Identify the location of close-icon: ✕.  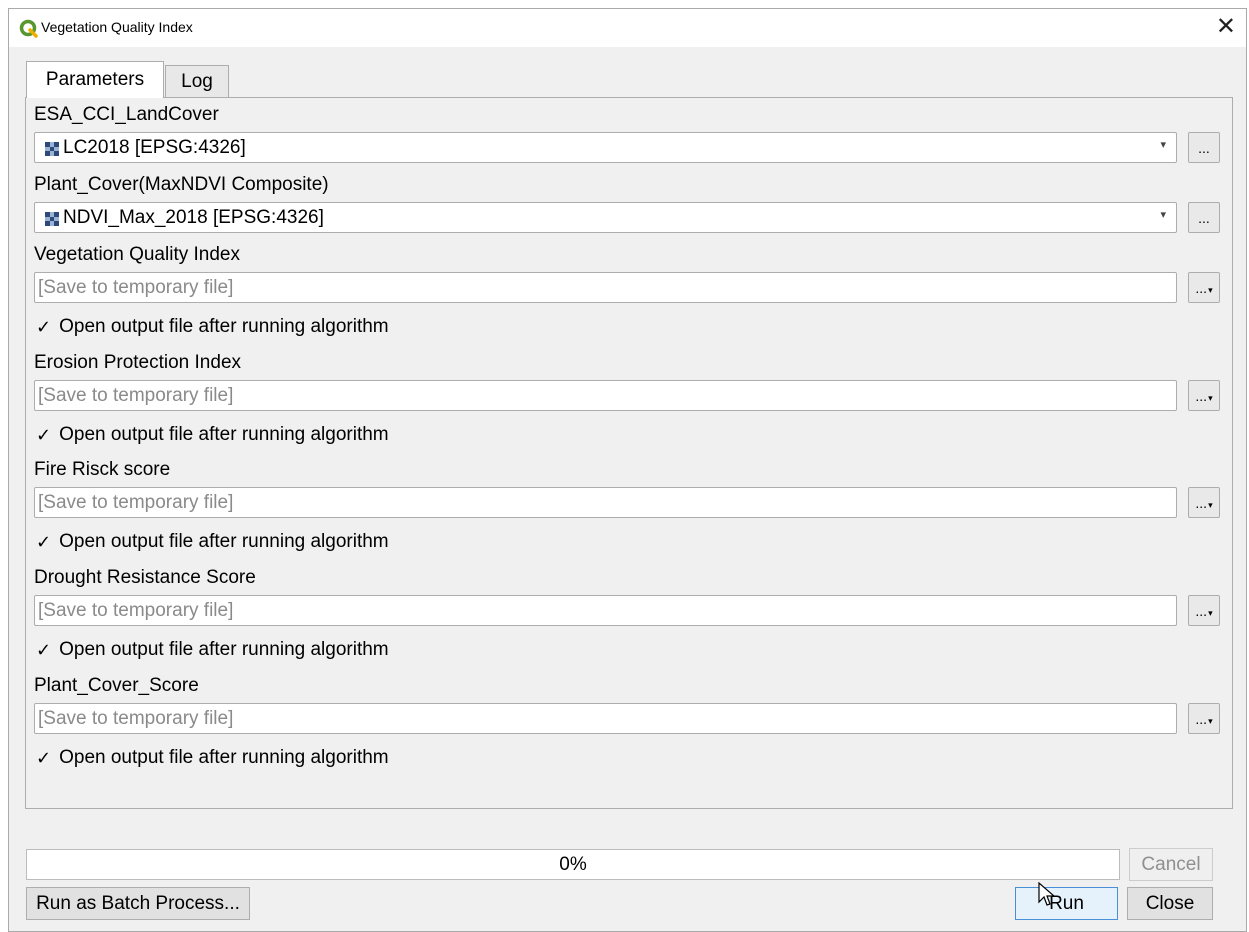
(1226, 27).